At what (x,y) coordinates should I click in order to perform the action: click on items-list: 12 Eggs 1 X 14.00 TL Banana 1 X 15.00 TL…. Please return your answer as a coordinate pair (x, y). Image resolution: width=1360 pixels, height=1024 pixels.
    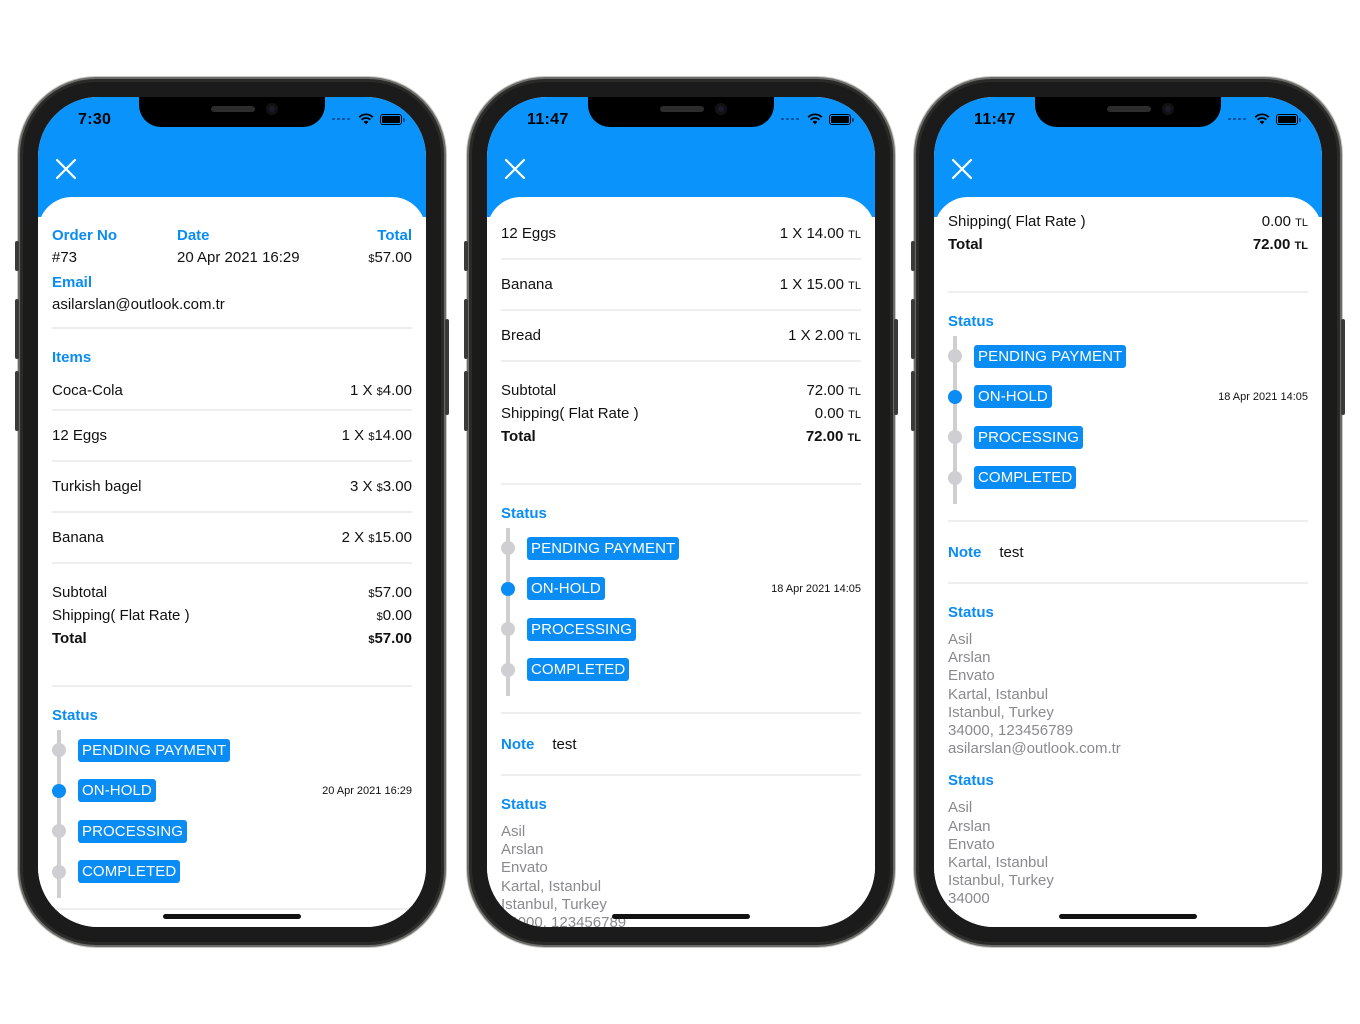
    Looking at the image, I should click on (681, 285).